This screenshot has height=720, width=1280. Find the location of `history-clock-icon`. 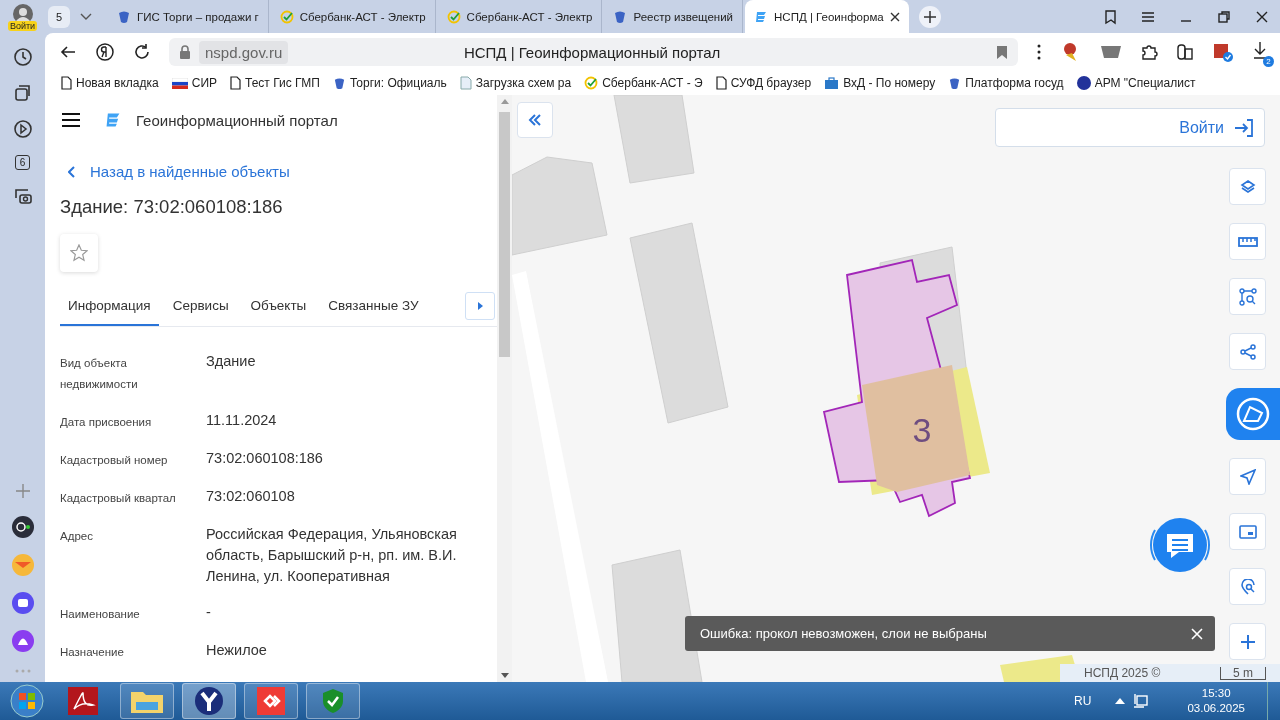

history-clock-icon is located at coordinates (22, 57).